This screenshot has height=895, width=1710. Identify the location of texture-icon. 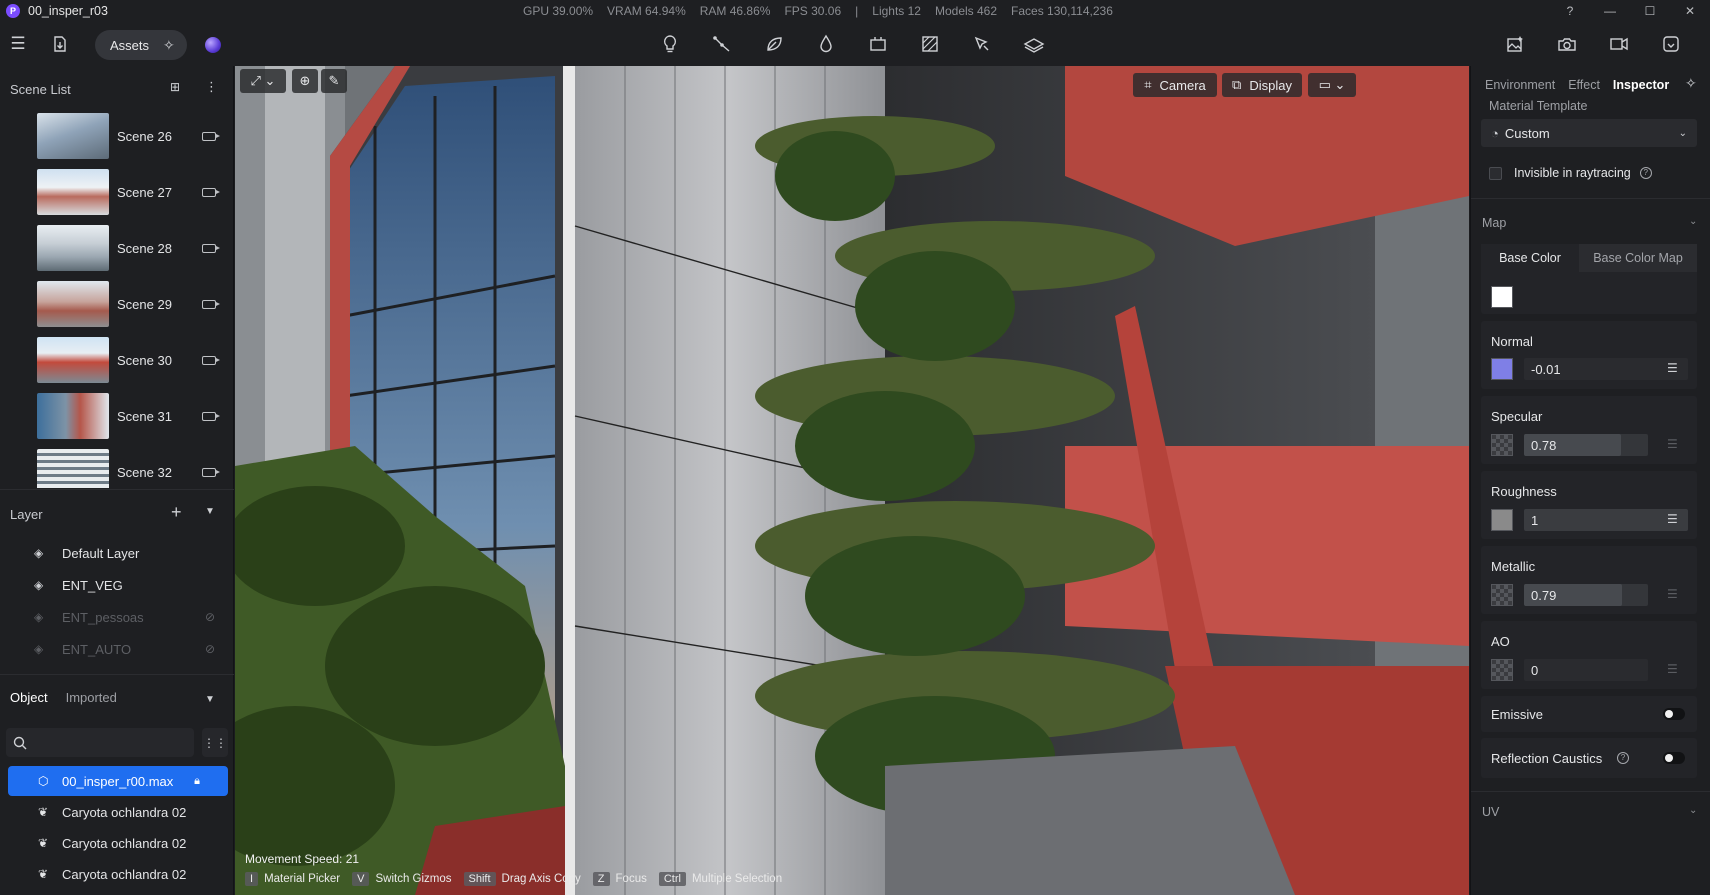
(930, 44).